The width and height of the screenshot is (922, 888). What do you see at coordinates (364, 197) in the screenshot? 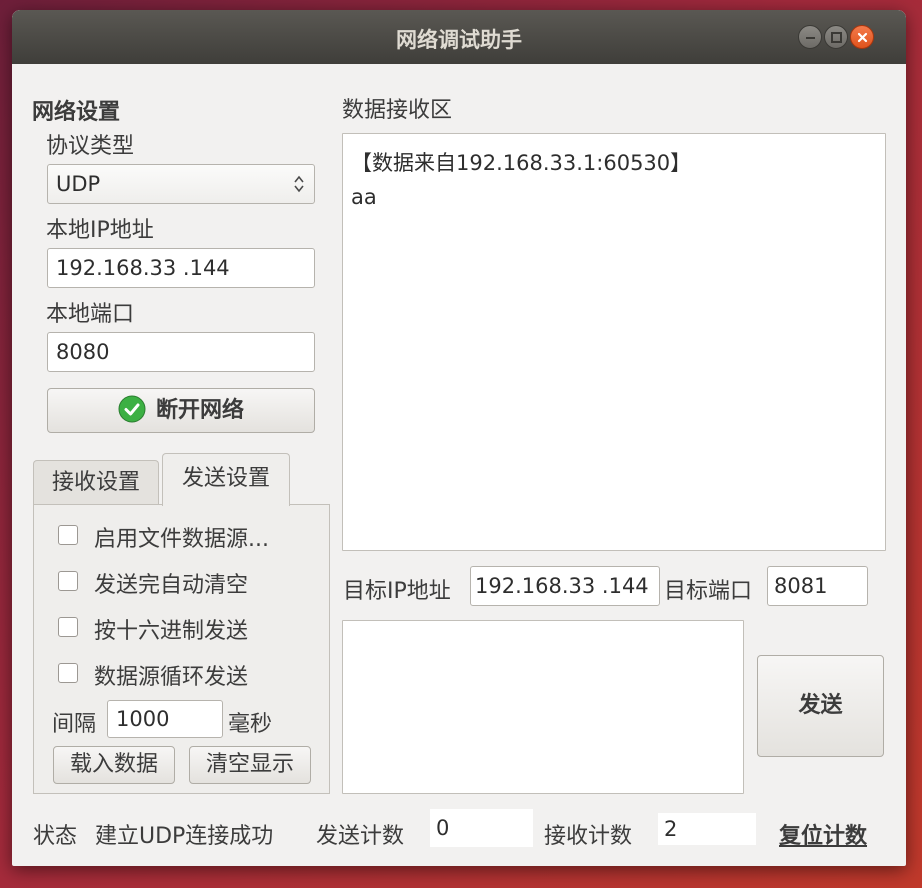
I see `receive-line: aa` at bounding box center [364, 197].